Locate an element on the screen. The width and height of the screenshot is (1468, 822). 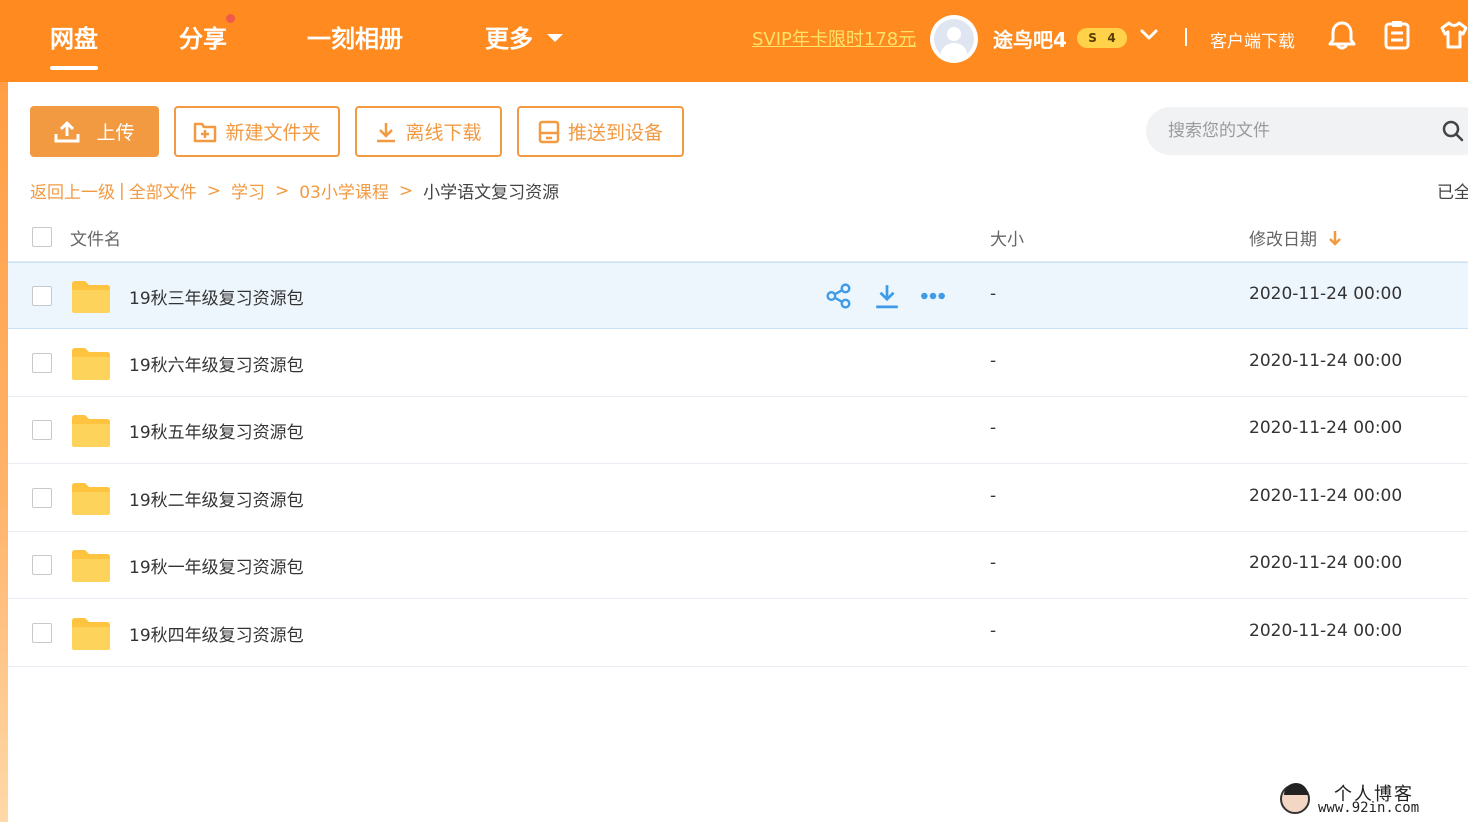
avatar is located at coordinates (954, 39).